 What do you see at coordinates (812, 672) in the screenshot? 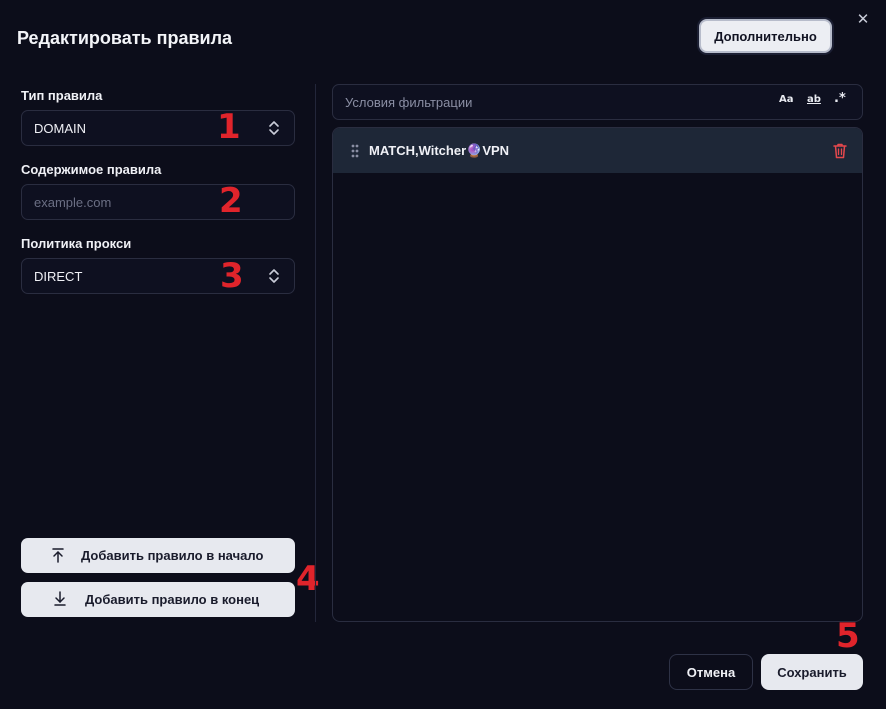
I see `save-button: Сохранить` at bounding box center [812, 672].